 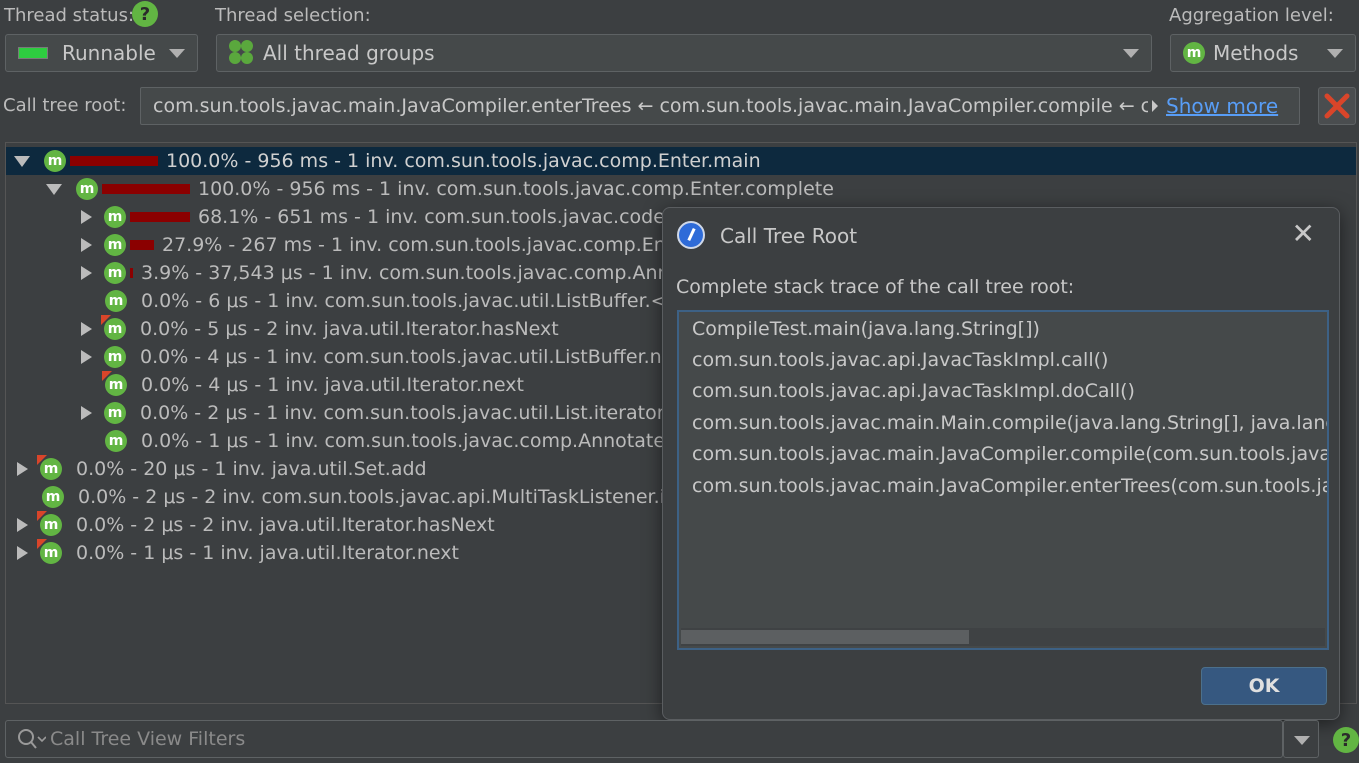 I want to click on close-icon, so click(x=1337, y=106).